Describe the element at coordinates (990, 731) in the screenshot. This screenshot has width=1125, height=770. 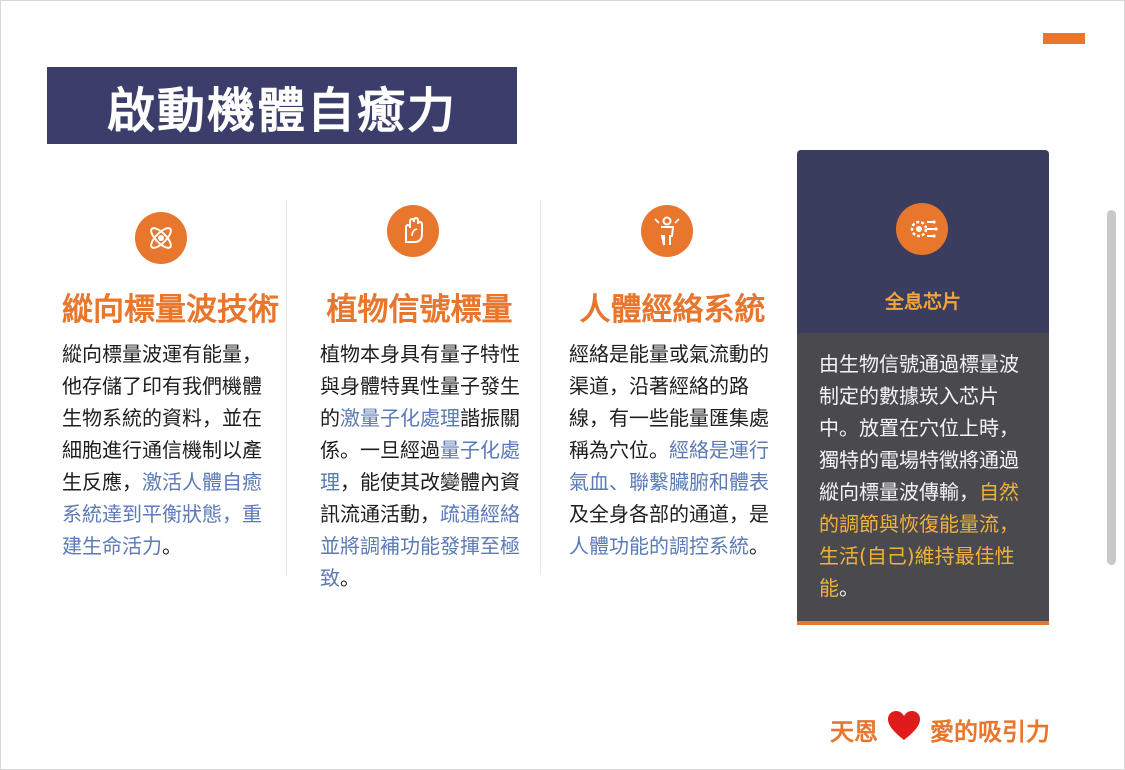
I see `brand-right-text: 愛的吸引力` at that location.